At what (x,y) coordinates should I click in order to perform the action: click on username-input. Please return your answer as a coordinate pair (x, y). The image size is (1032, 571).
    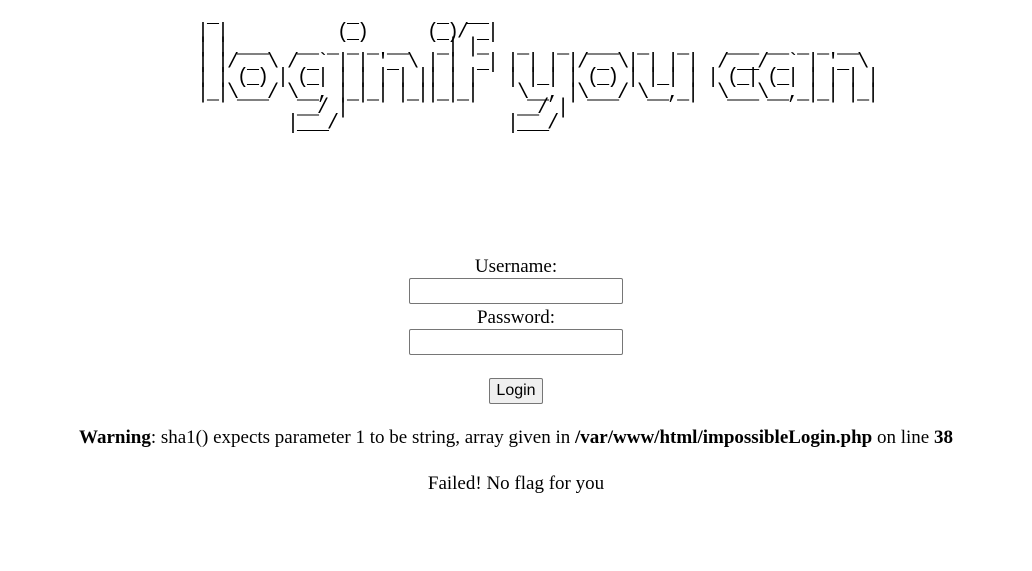
    Looking at the image, I should click on (516, 291).